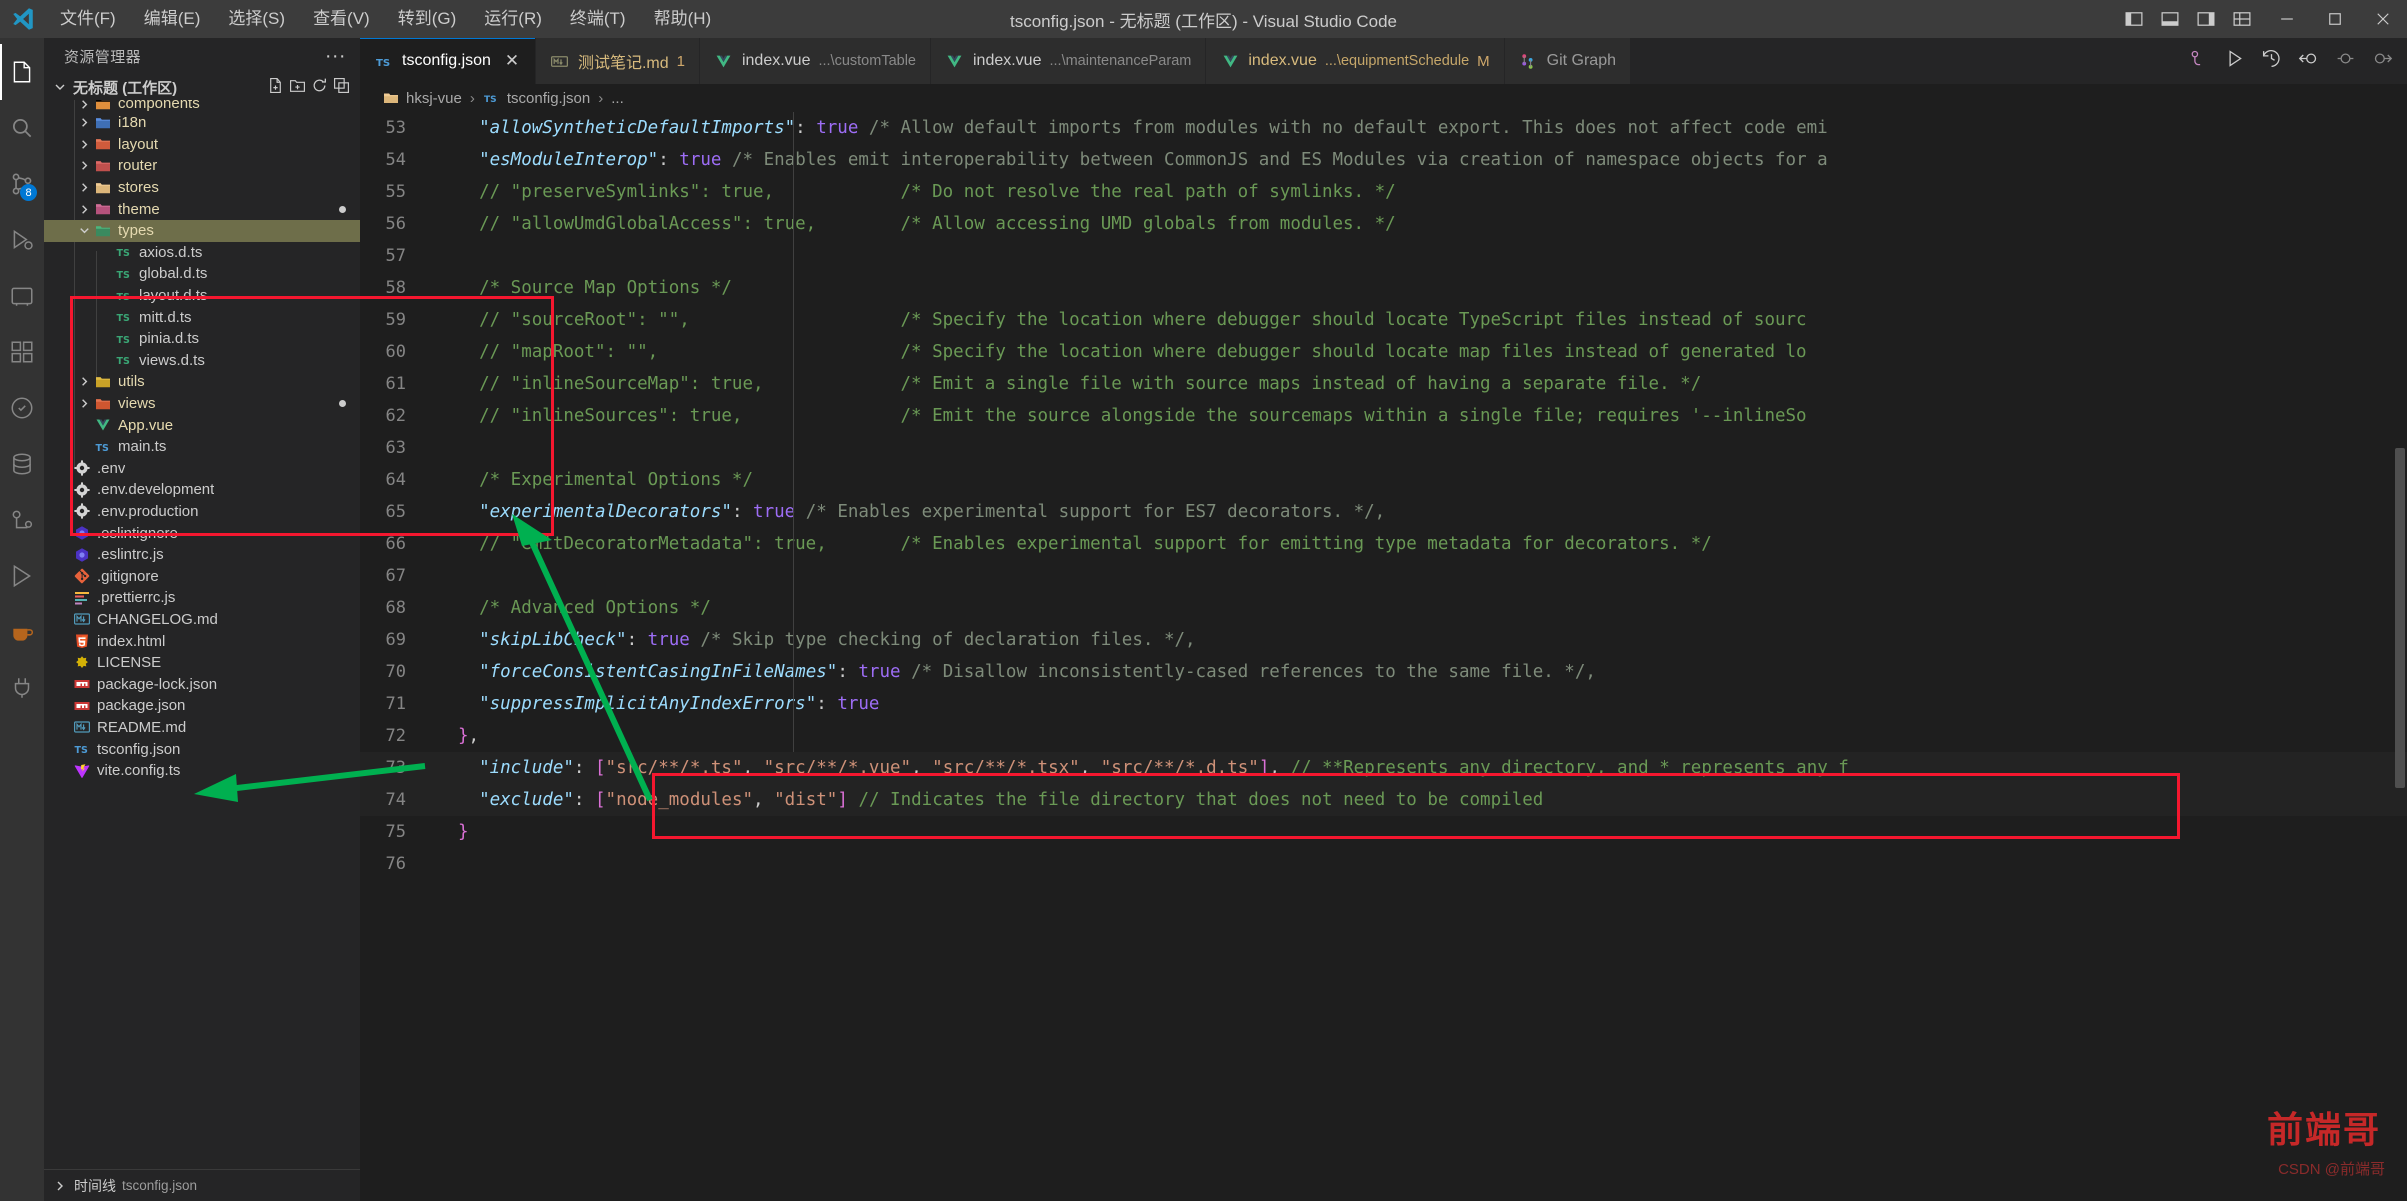  I want to click on menu-edit: 编辑(E), so click(172, 19).